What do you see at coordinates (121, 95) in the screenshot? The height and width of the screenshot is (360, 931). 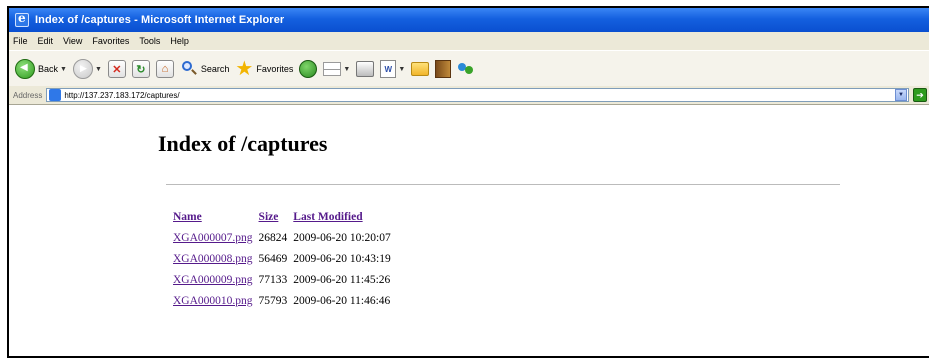 I see `address-value: http://137.237.183.172/captures/` at bounding box center [121, 95].